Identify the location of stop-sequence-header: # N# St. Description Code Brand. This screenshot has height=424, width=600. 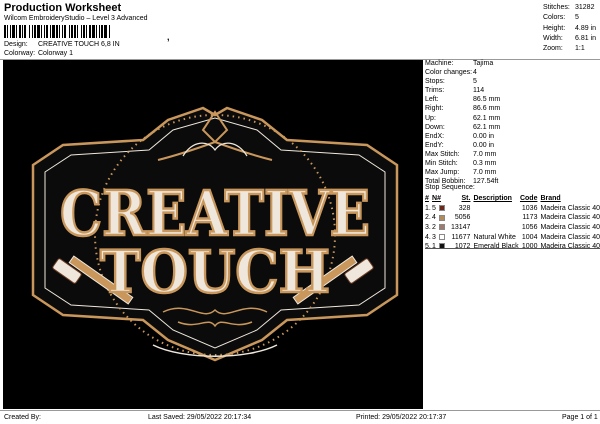
(512, 199).